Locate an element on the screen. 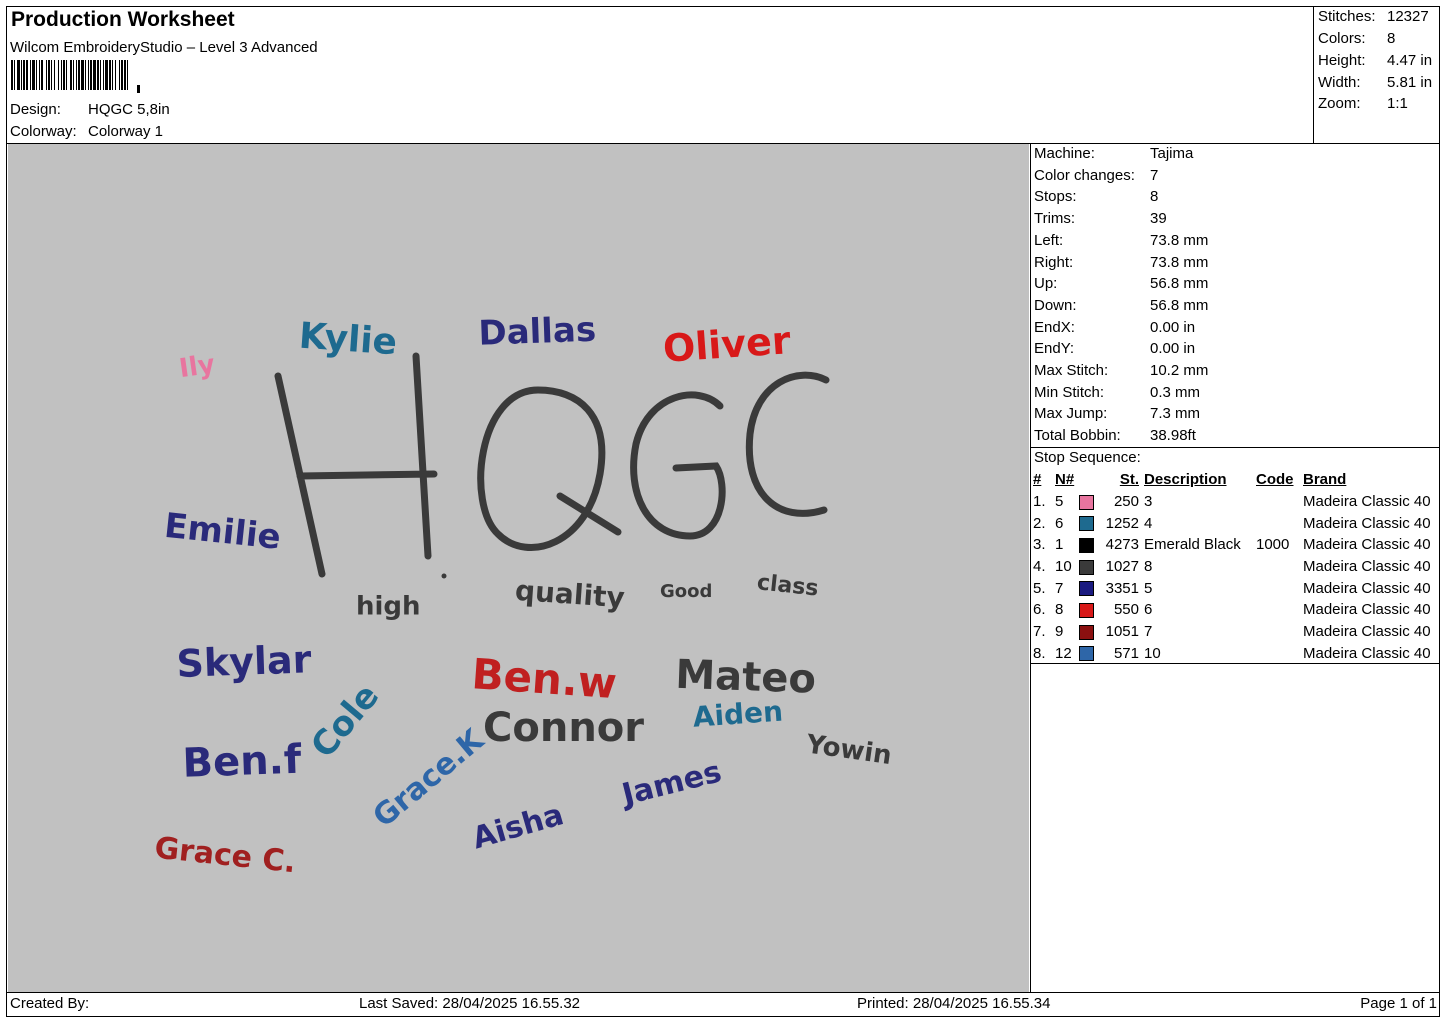 This screenshot has height=1021, width=1445. row-needle: 5 is located at coordinates (1059, 502).